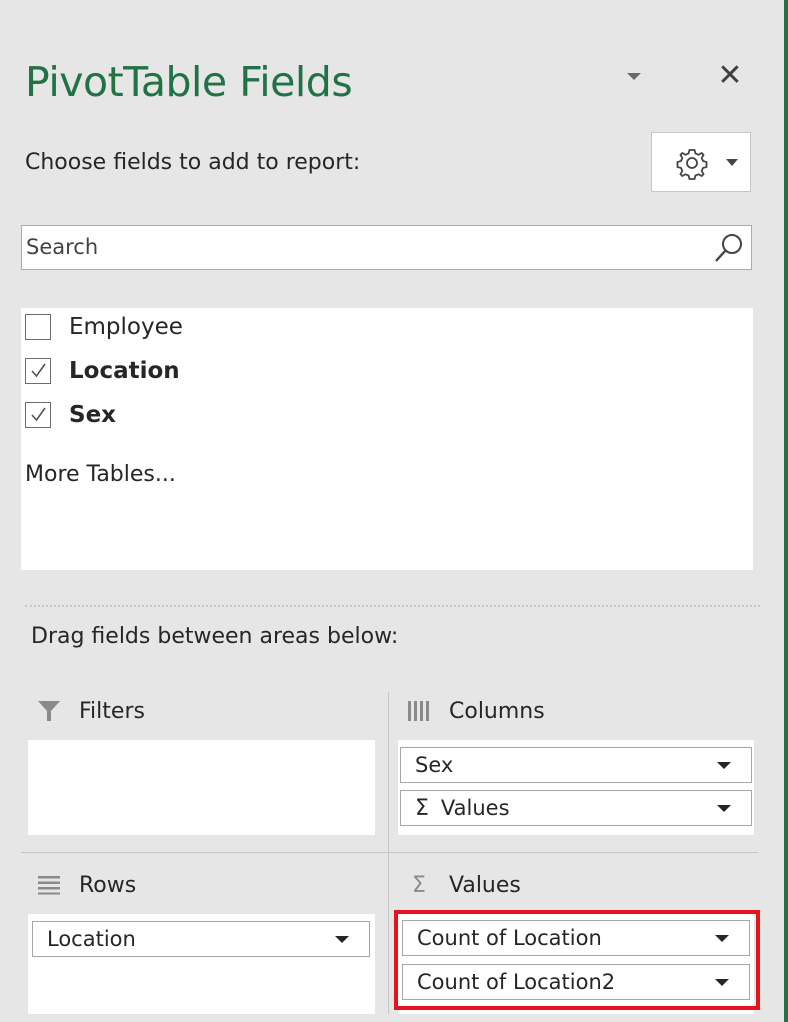  I want to click on field-label: Employee, so click(126, 327).